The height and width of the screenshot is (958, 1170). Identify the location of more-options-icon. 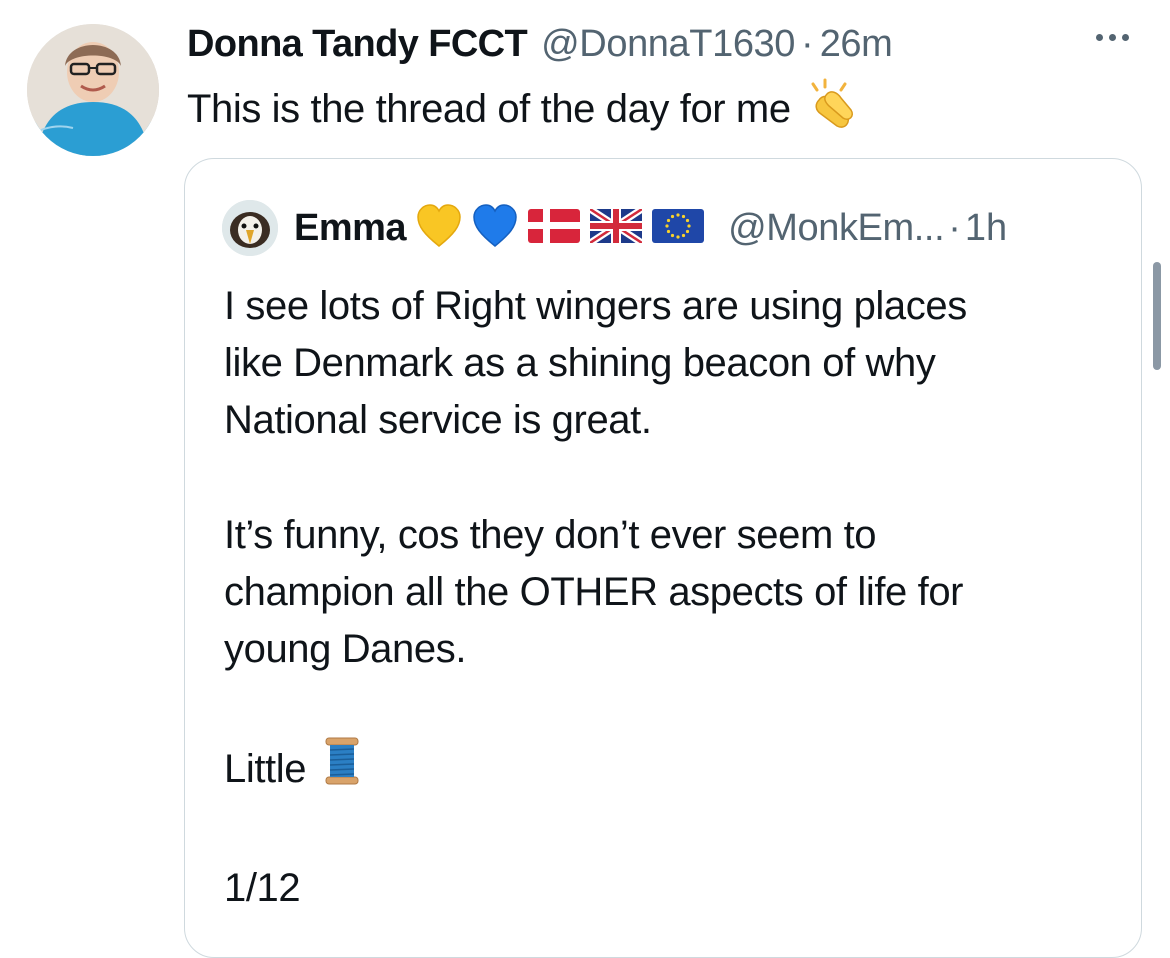
(1112, 37).